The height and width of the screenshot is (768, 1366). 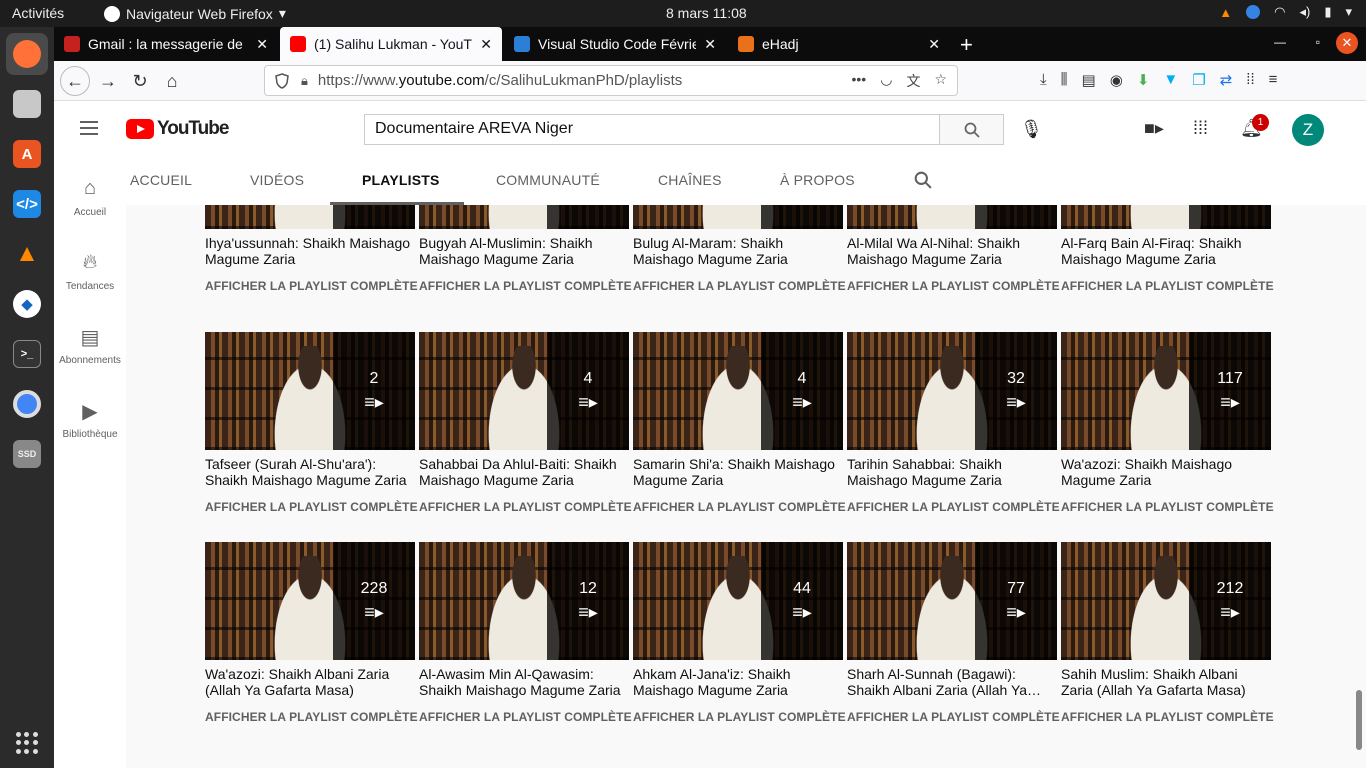 I want to click on translate-icon: 文, so click(x=913, y=81).